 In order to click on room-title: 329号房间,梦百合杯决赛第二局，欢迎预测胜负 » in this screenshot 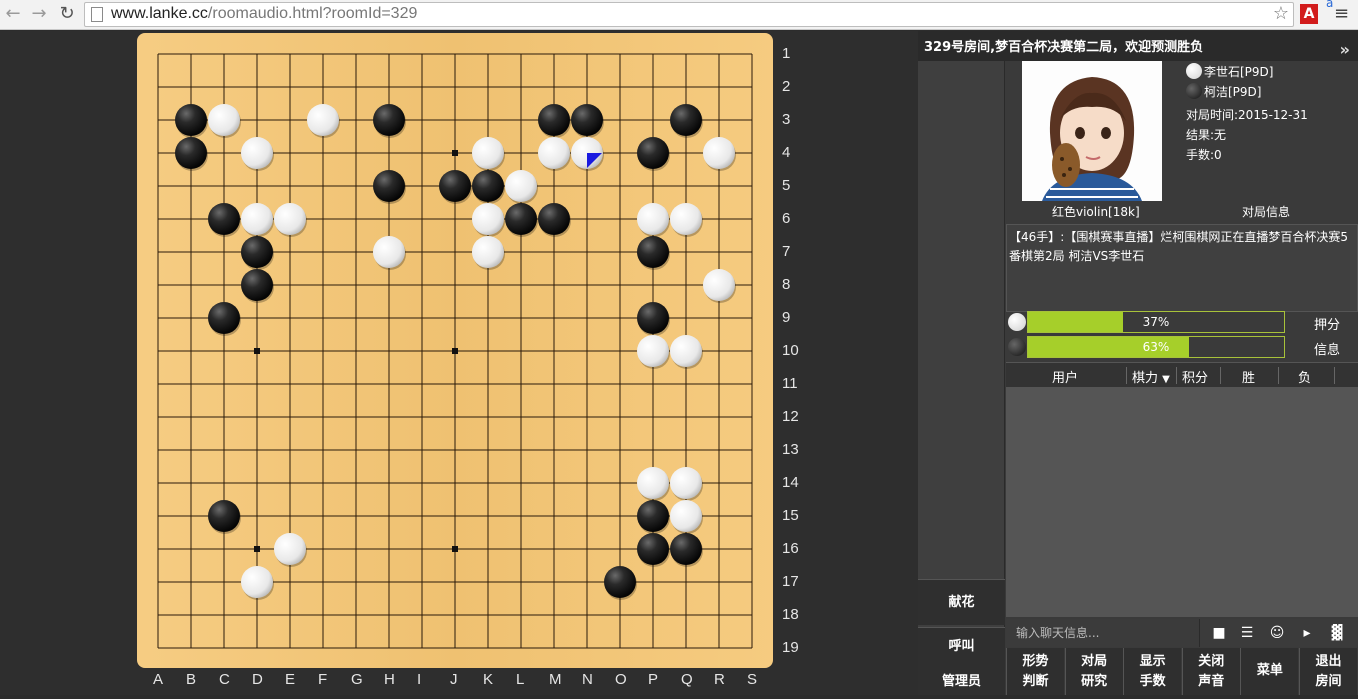, I will do `click(1138, 46)`.